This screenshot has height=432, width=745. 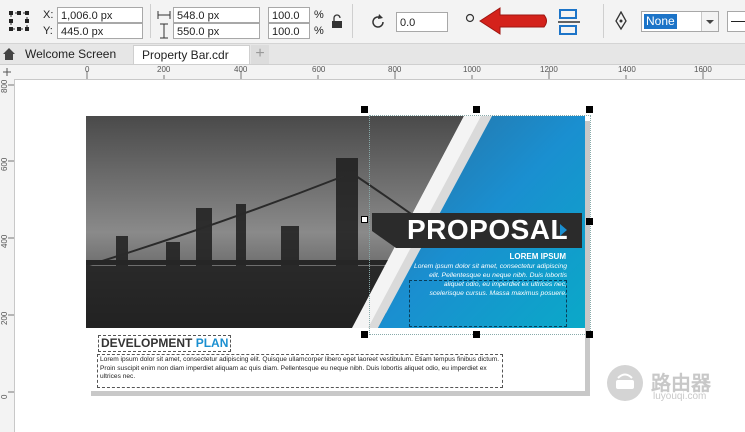 What do you see at coordinates (680, 396) in the screenshot?
I see `watermark-url: luyouqi.com` at bounding box center [680, 396].